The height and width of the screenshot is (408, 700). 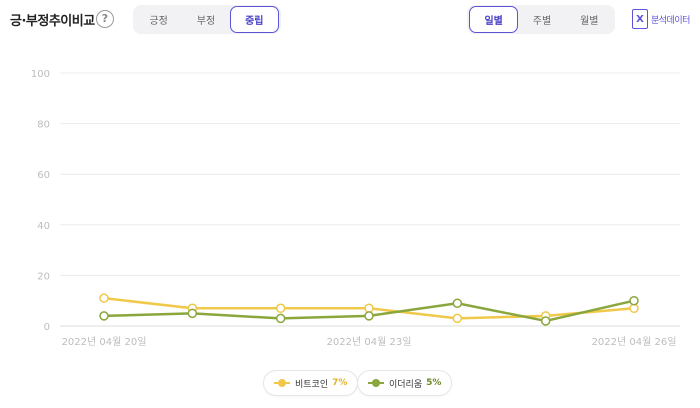 I want to click on y-tick-label: 60, so click(x=43, y=175).